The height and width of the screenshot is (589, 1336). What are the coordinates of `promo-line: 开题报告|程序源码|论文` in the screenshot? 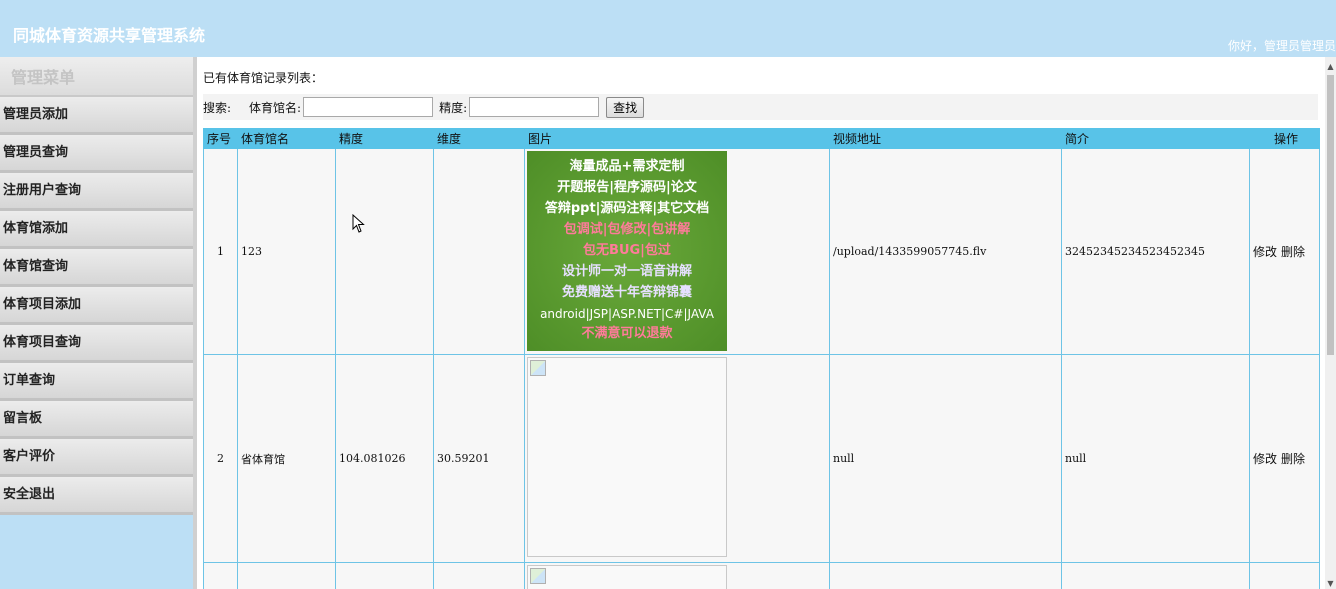 It's located at (627, 188).